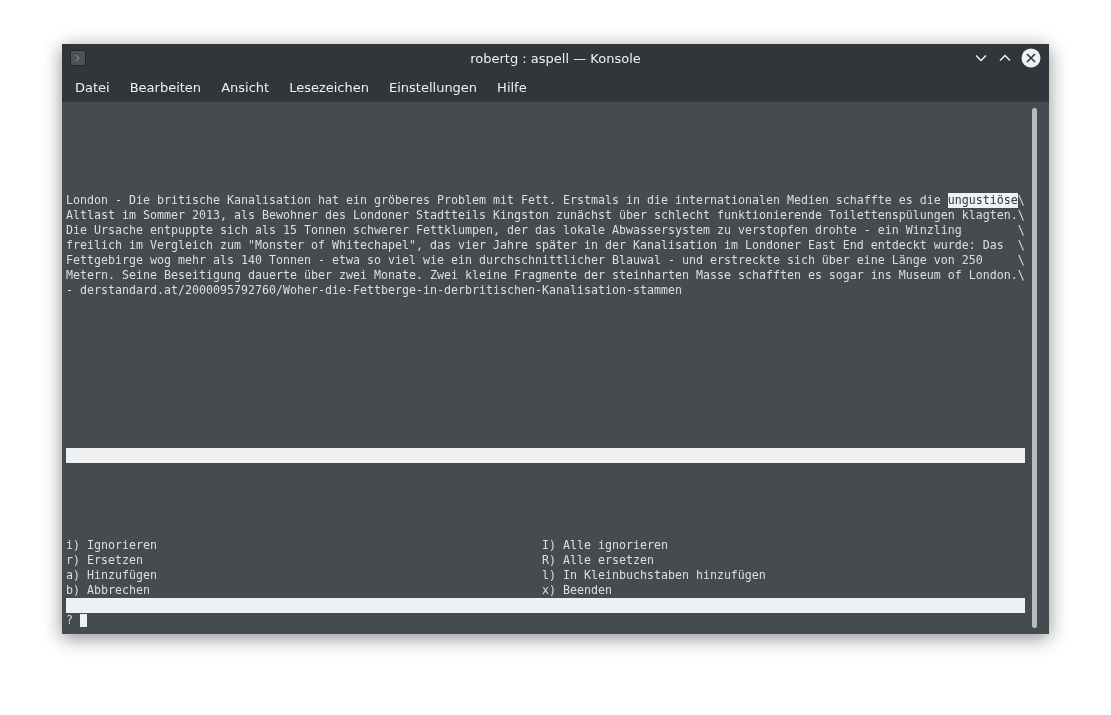 Image resolution: width=1111 pixels, height=715 pixels. What do you see at coordinates (512, 87) in the screenshot?
I see `menu-item: Hilfe` at bounding box center [512, 87].